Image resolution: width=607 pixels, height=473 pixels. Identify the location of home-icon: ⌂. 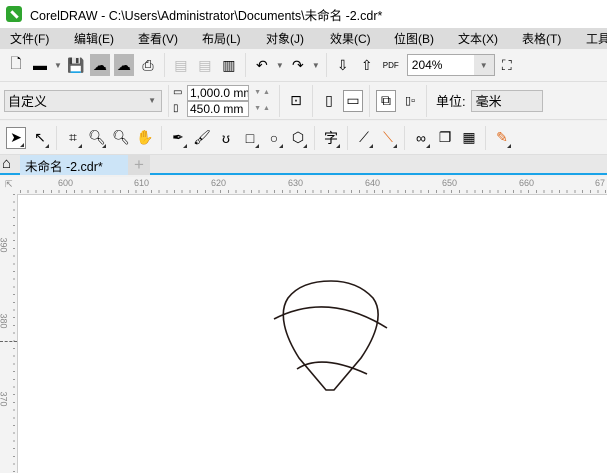
(6, 163).